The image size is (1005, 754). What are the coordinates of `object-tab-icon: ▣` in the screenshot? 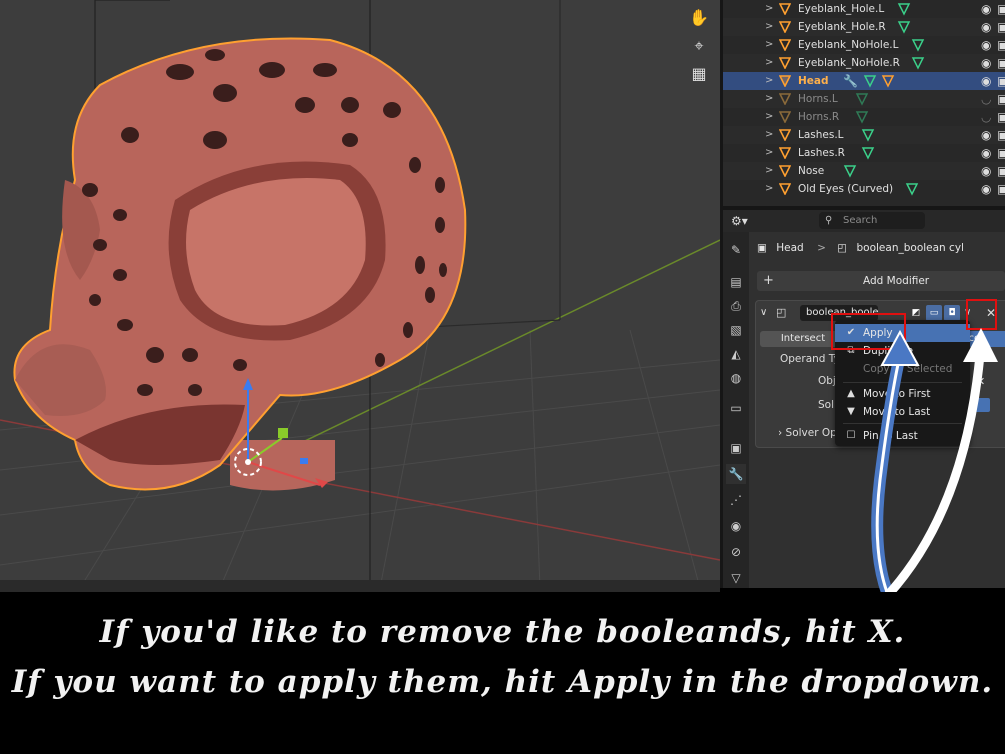 It's located at (736, 448).